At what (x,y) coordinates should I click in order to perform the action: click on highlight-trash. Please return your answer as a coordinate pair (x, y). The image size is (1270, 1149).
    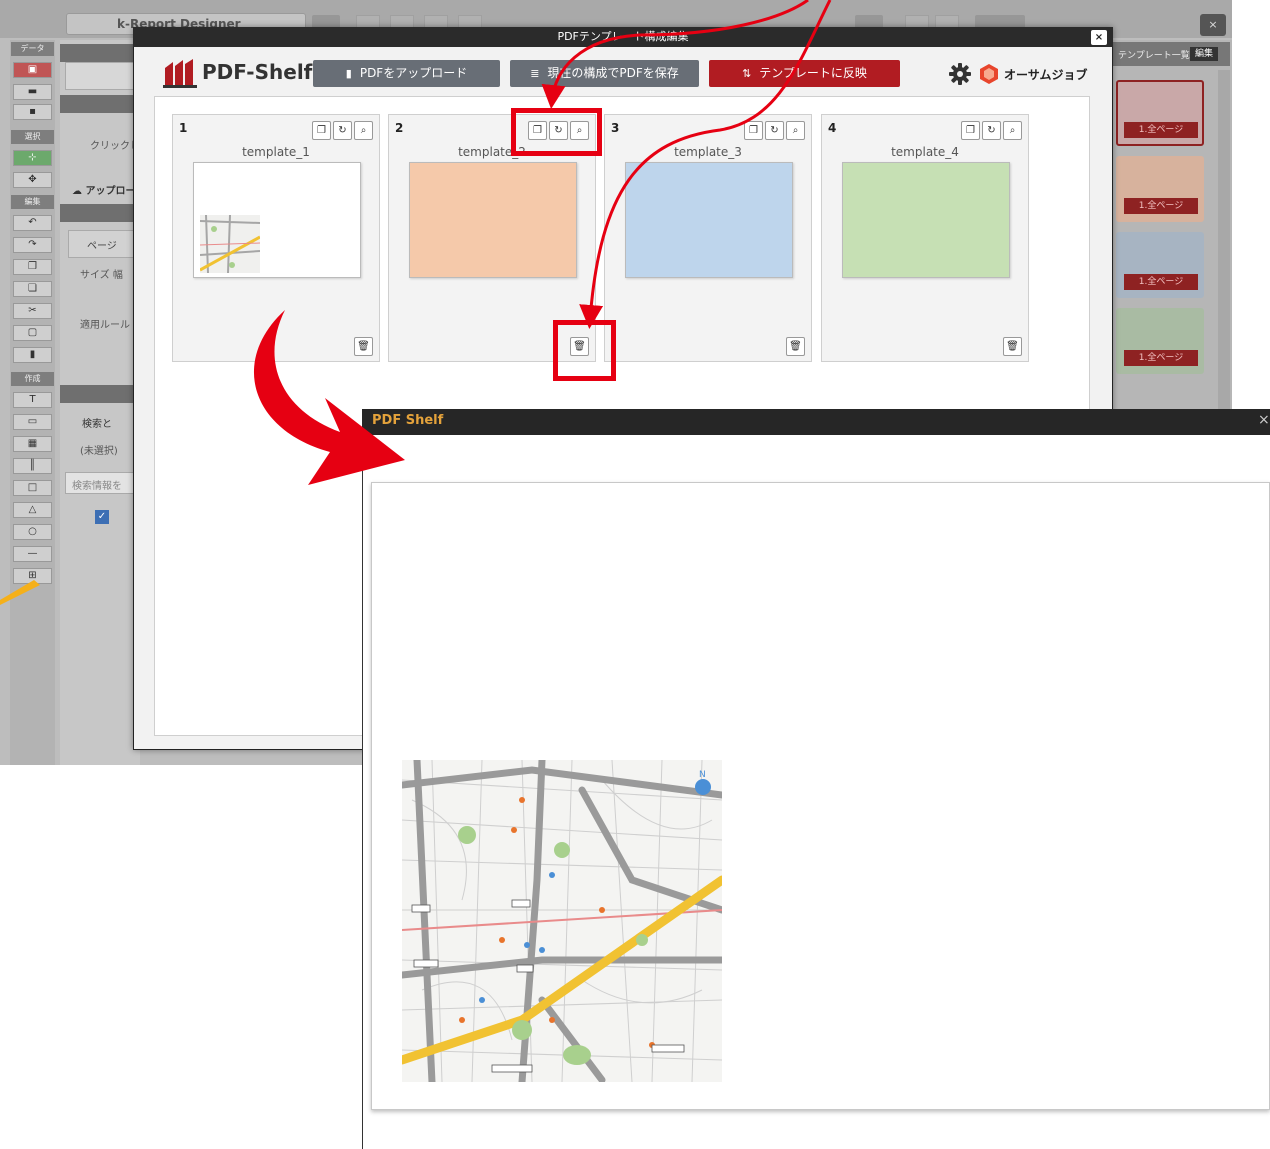
    Looking at the image, I should click on (584, 350).